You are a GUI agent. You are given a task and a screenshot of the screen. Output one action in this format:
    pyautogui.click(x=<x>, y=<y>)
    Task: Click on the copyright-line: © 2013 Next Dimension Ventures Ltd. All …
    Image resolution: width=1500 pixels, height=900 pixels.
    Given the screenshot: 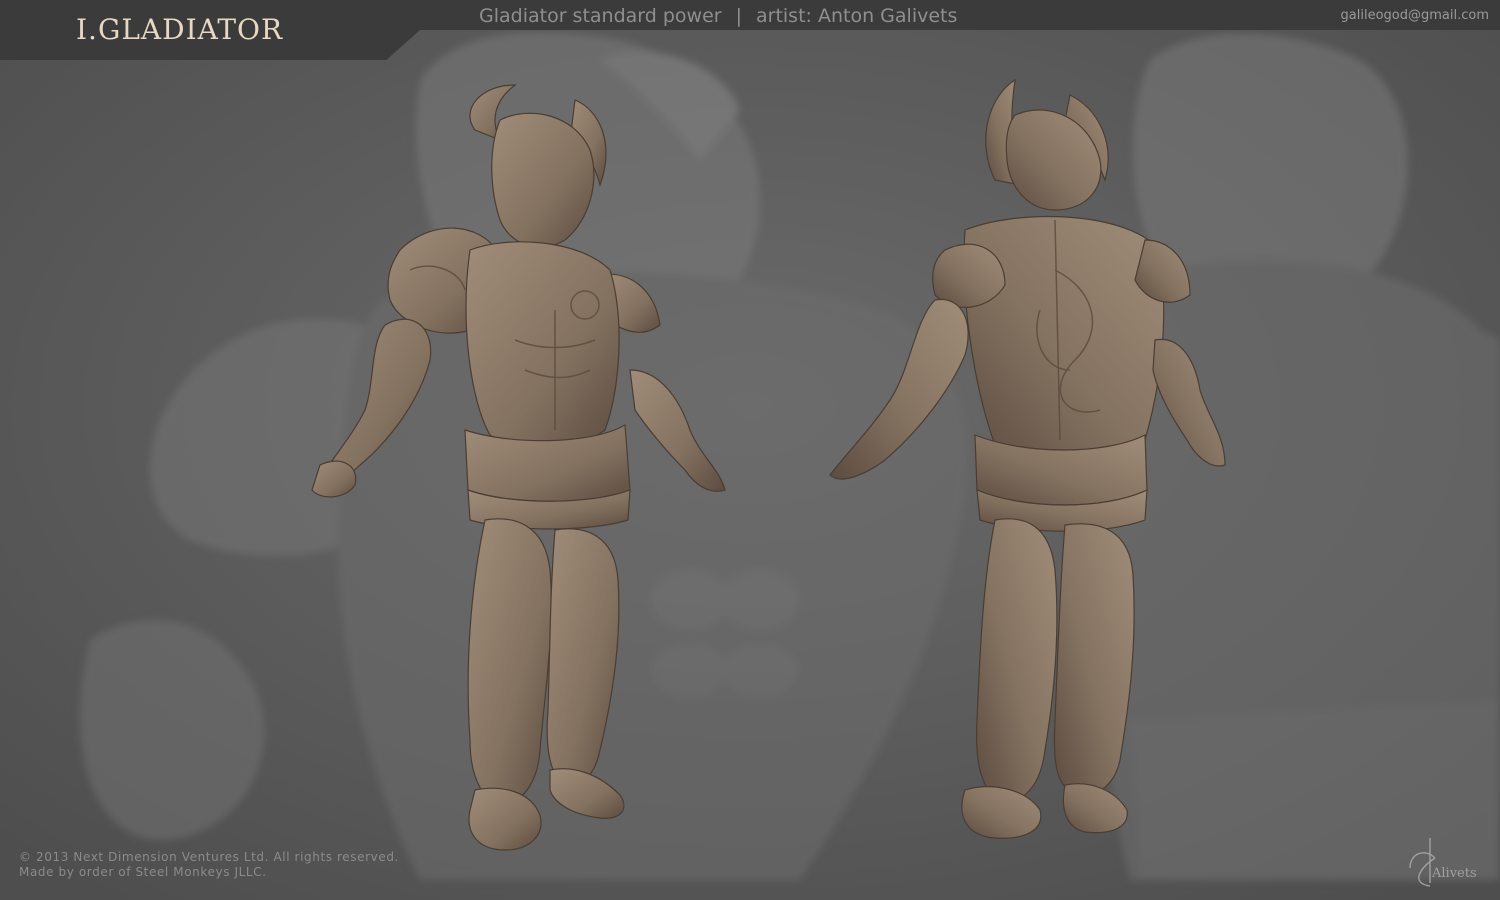 What is the action you would take?
    pyautogui.click(x=209, y=857)
    